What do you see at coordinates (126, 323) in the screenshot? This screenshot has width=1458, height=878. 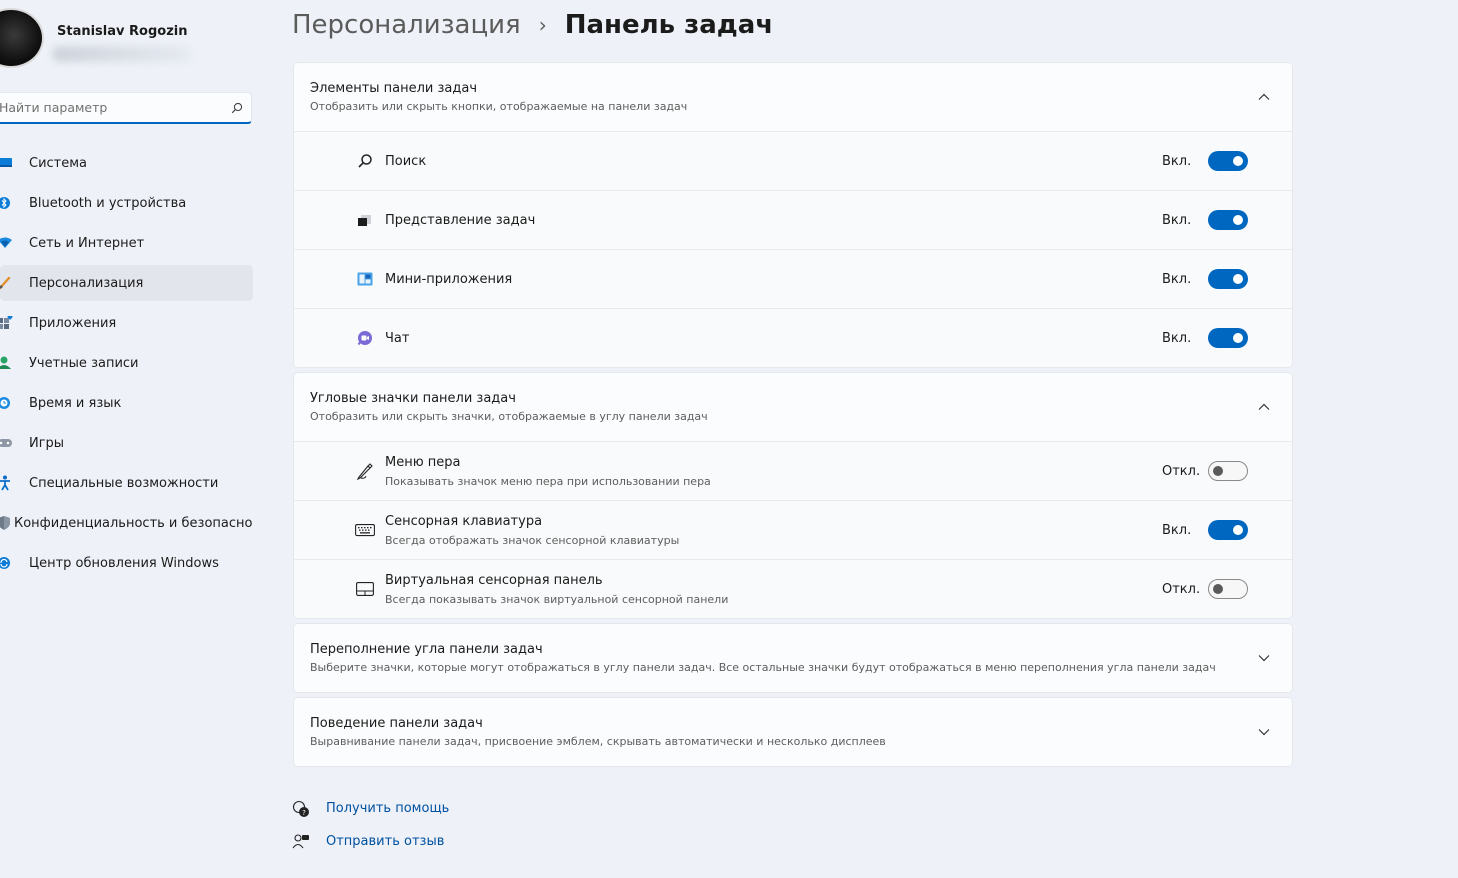 I see `sidebar-item-apps: Приложения` at bounding box center [126, 323].